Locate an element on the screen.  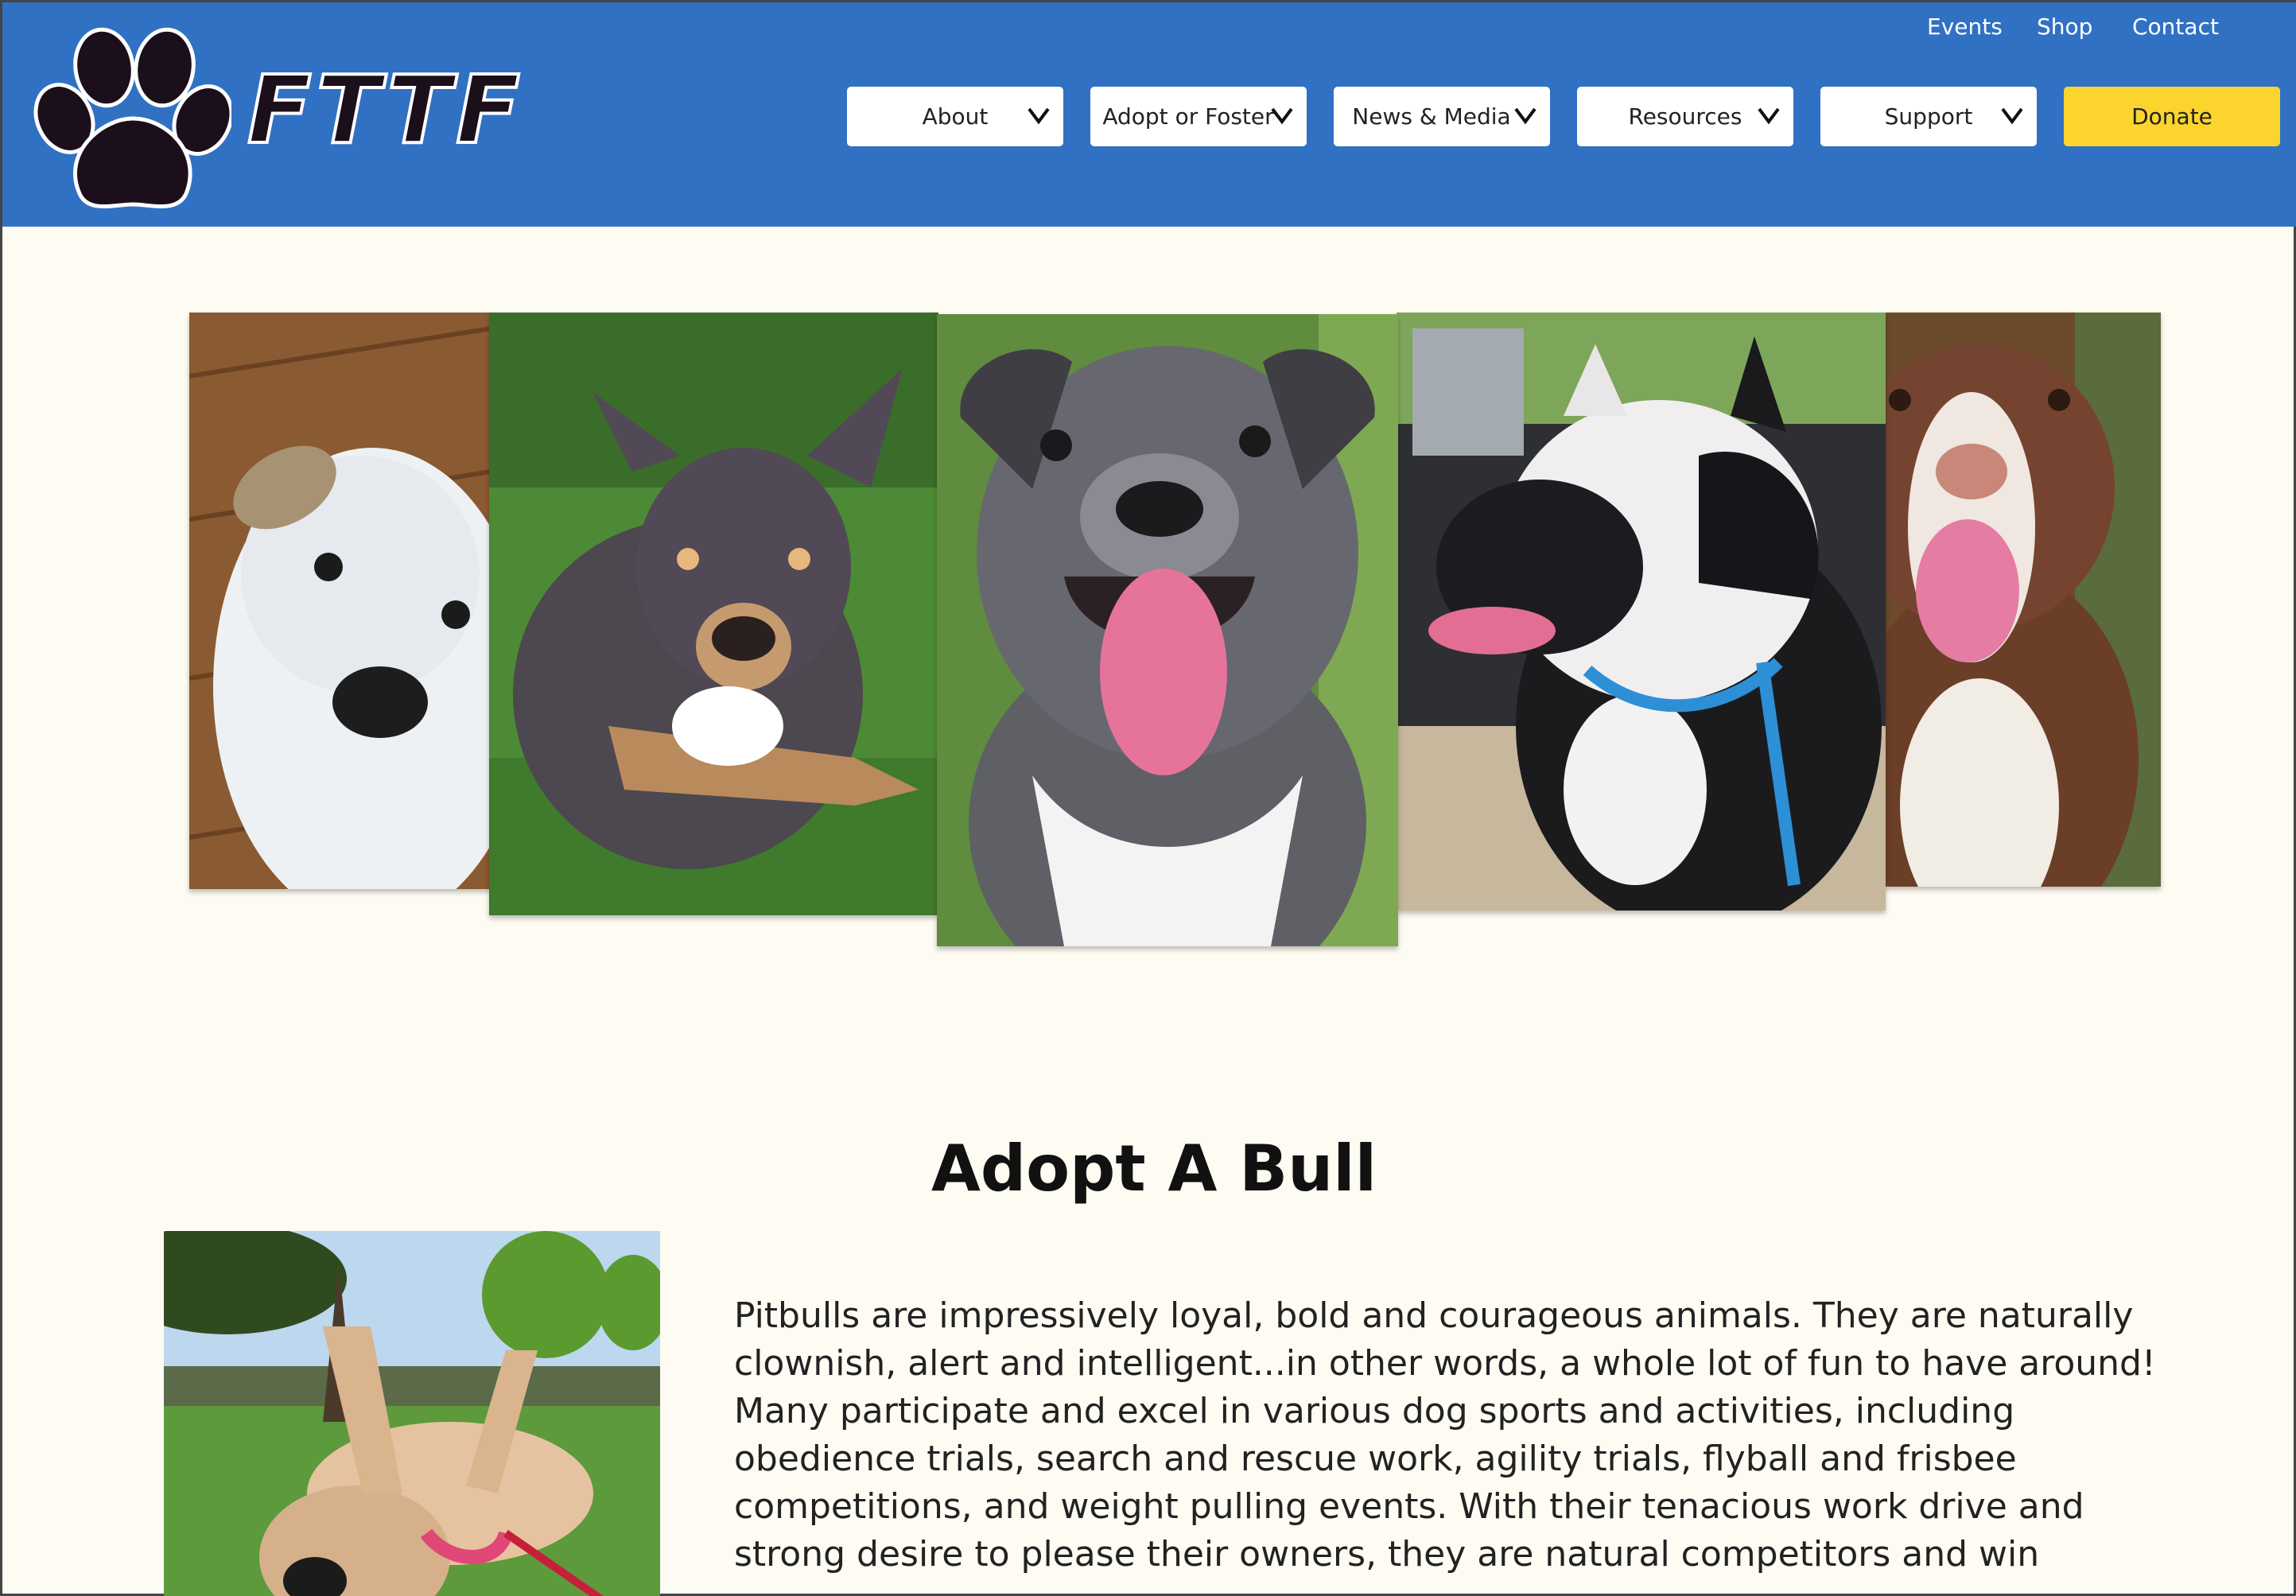
gray-puppy-smiling-photo is located at coordinates (1167, 630).